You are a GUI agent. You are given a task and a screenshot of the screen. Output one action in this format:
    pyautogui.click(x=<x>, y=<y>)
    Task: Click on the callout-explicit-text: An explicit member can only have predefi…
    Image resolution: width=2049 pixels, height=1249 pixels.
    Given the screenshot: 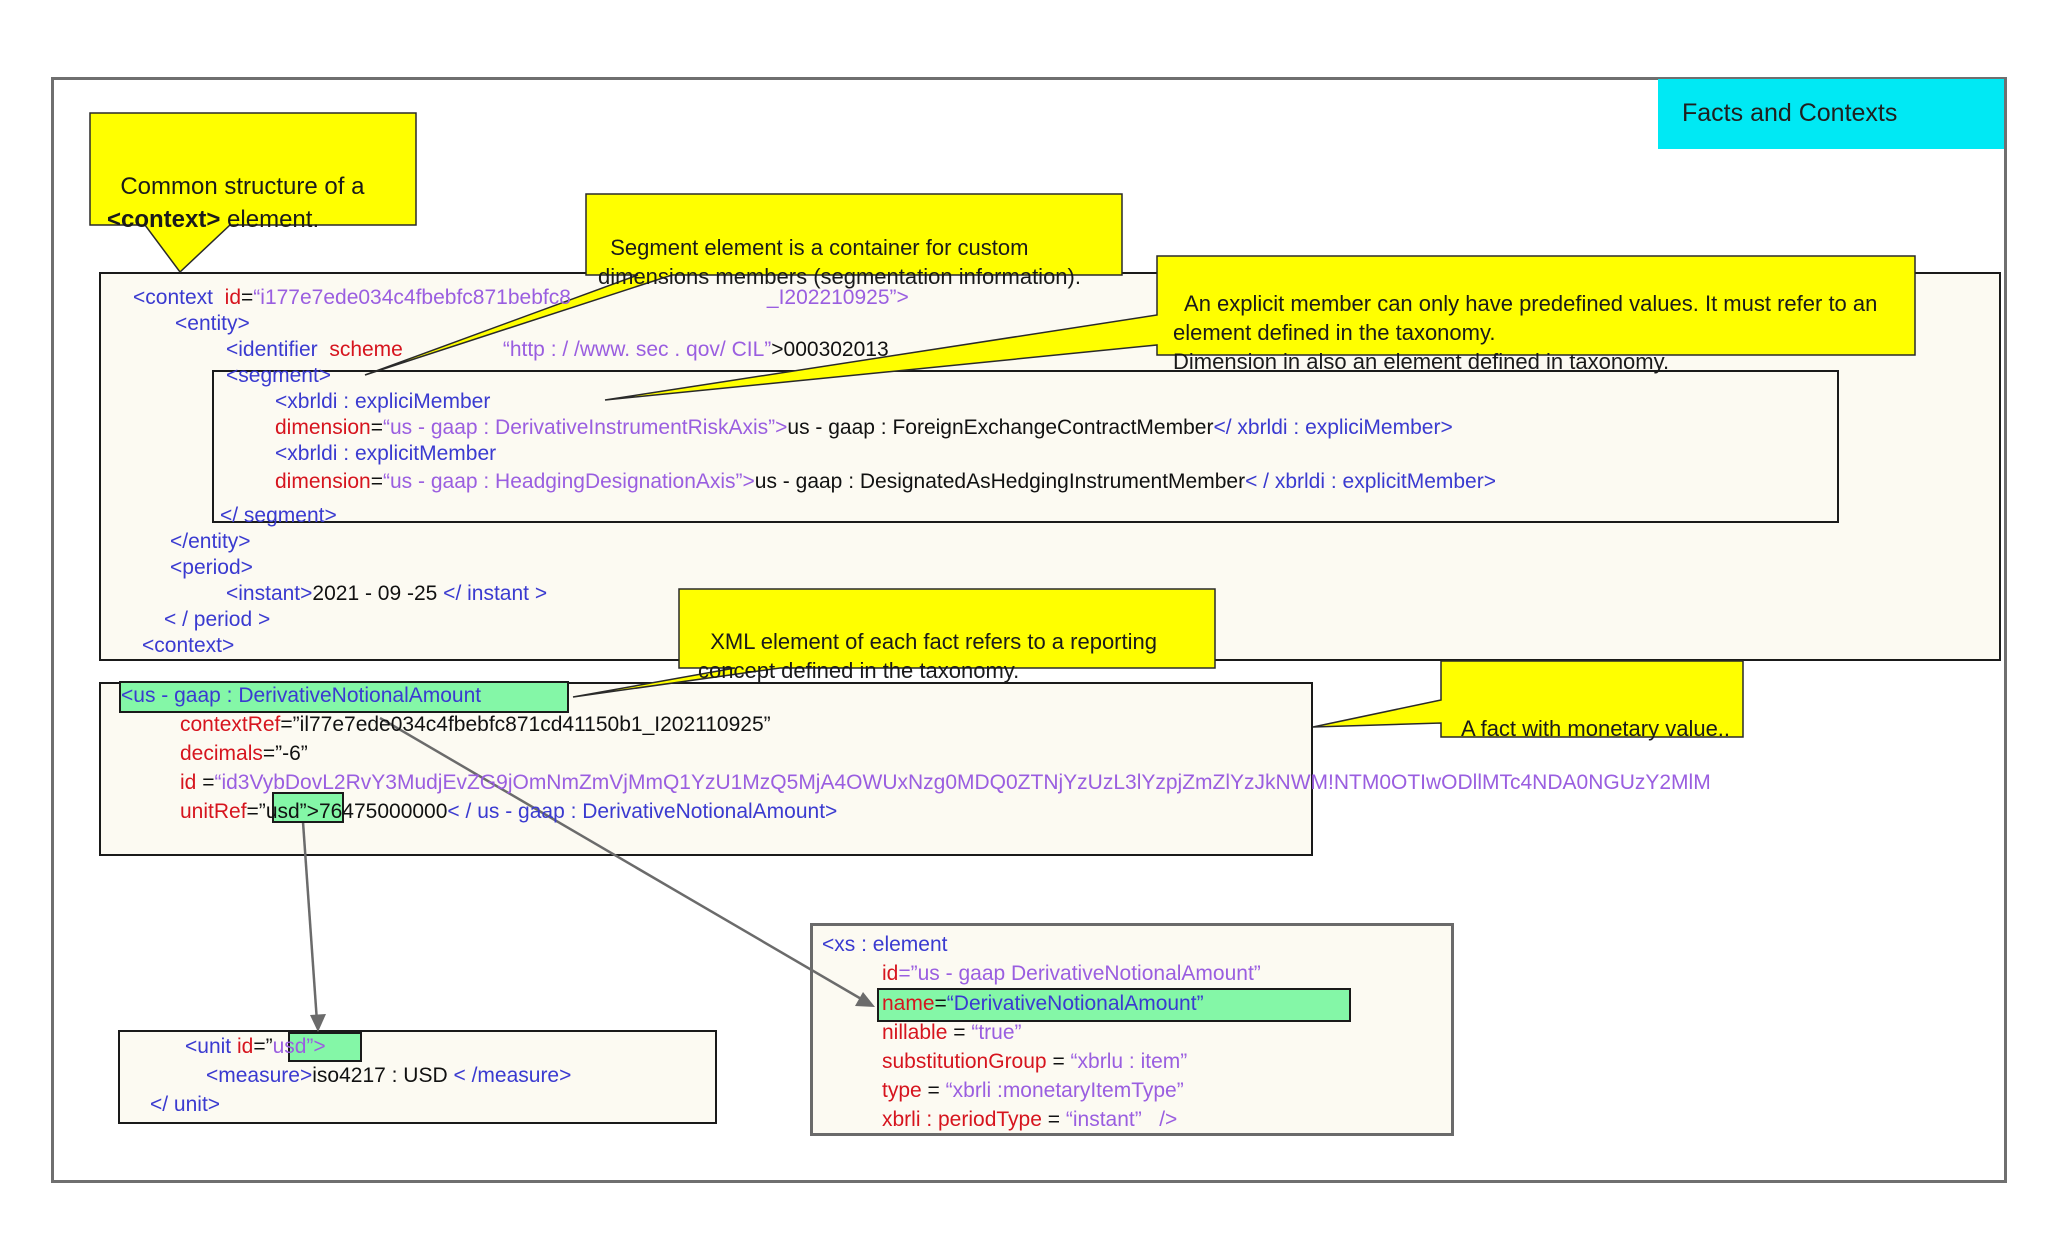 What is the action you would take?
    pyautogui.click(x=1525, y=332)
    